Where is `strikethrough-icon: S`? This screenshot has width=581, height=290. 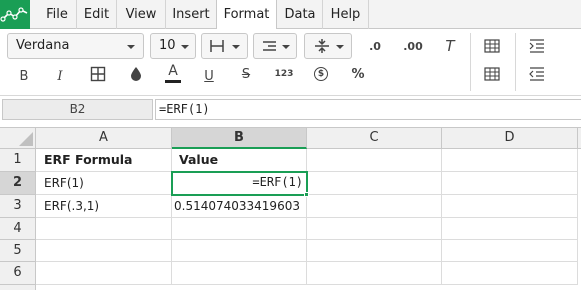
strikethrough-icon: S is located at coordinates (246, 74).